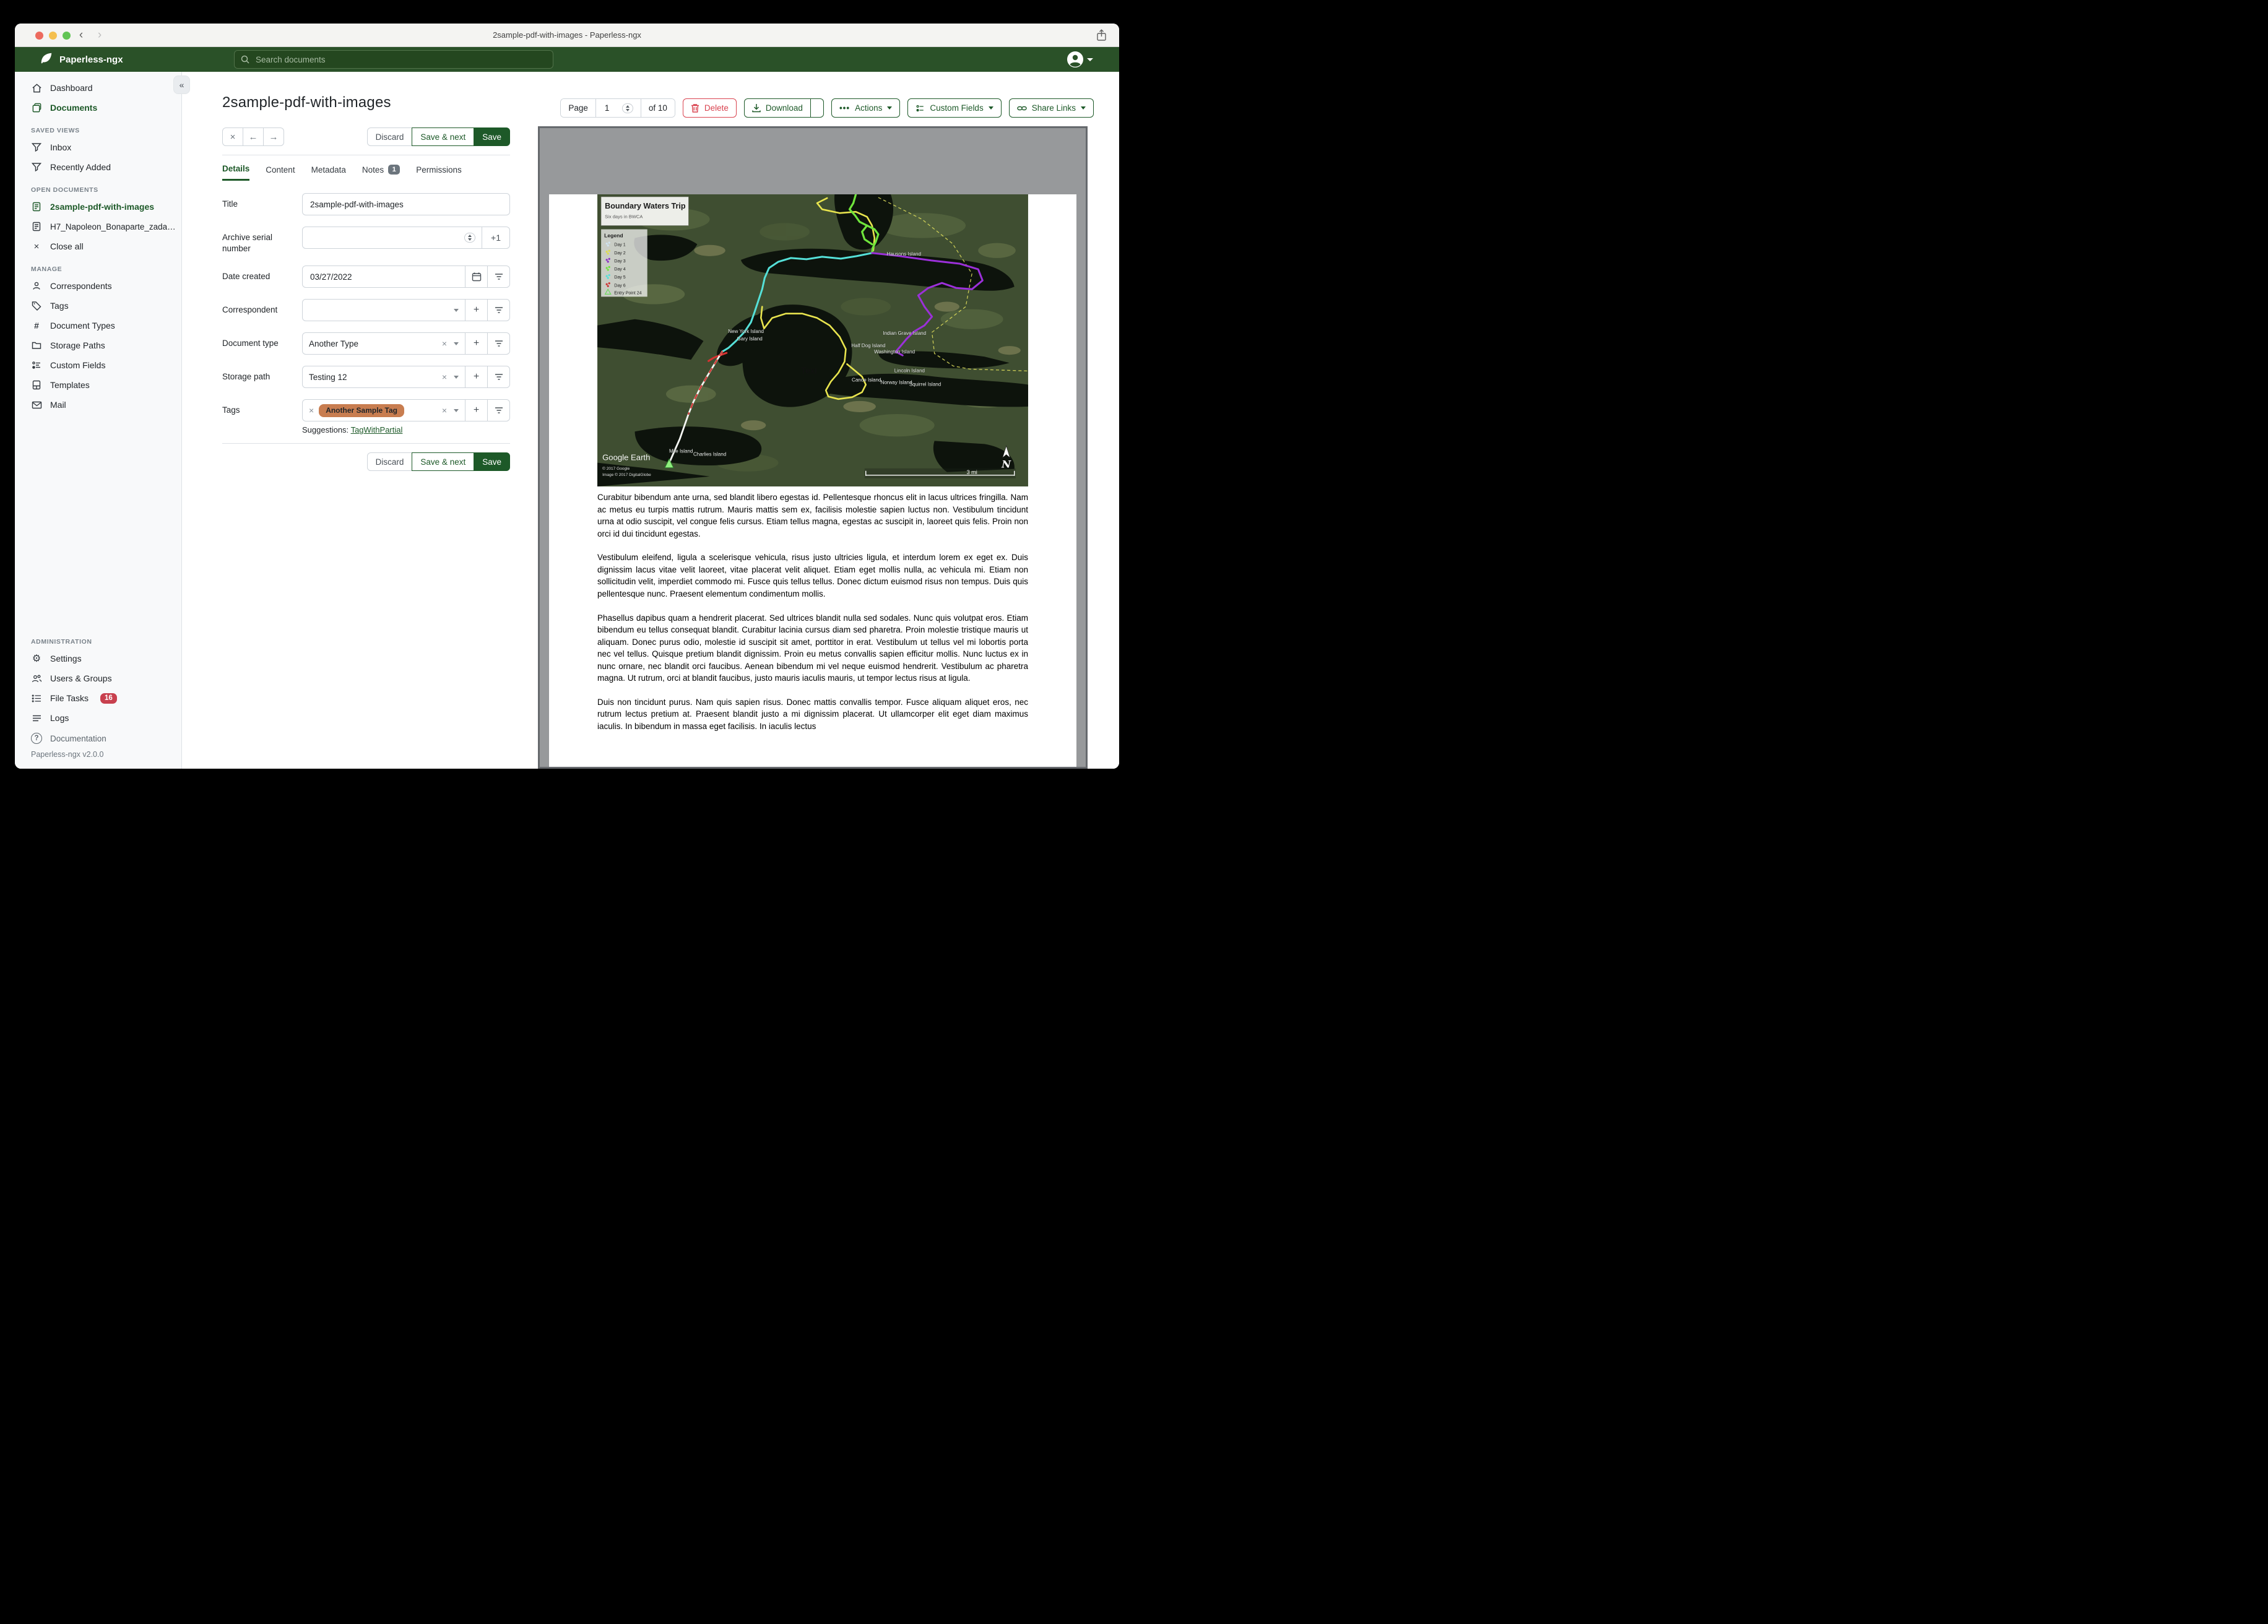  I want to click on remove-tag-icon: ×, so click(311, 410).